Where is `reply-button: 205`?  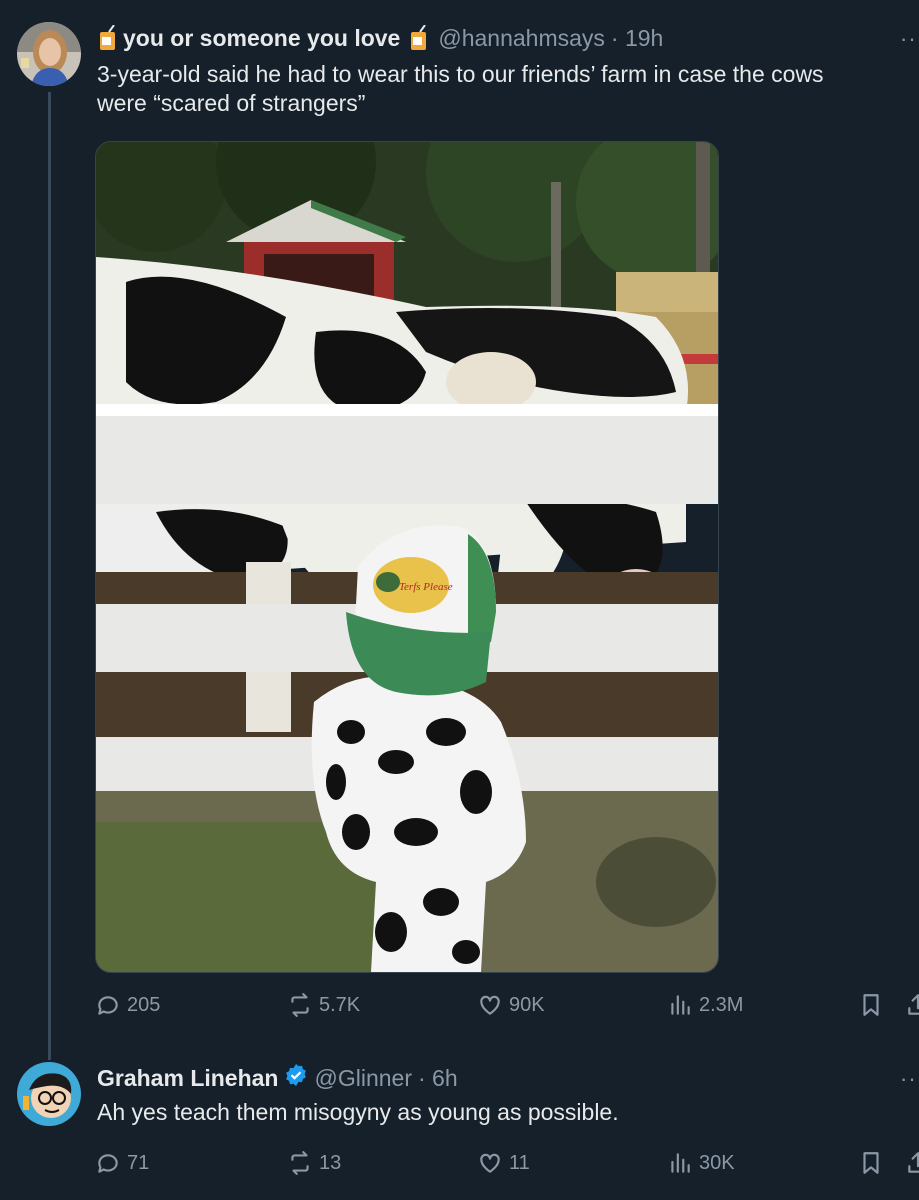 reply-button: 205 is located at coordinates (127, 1005).